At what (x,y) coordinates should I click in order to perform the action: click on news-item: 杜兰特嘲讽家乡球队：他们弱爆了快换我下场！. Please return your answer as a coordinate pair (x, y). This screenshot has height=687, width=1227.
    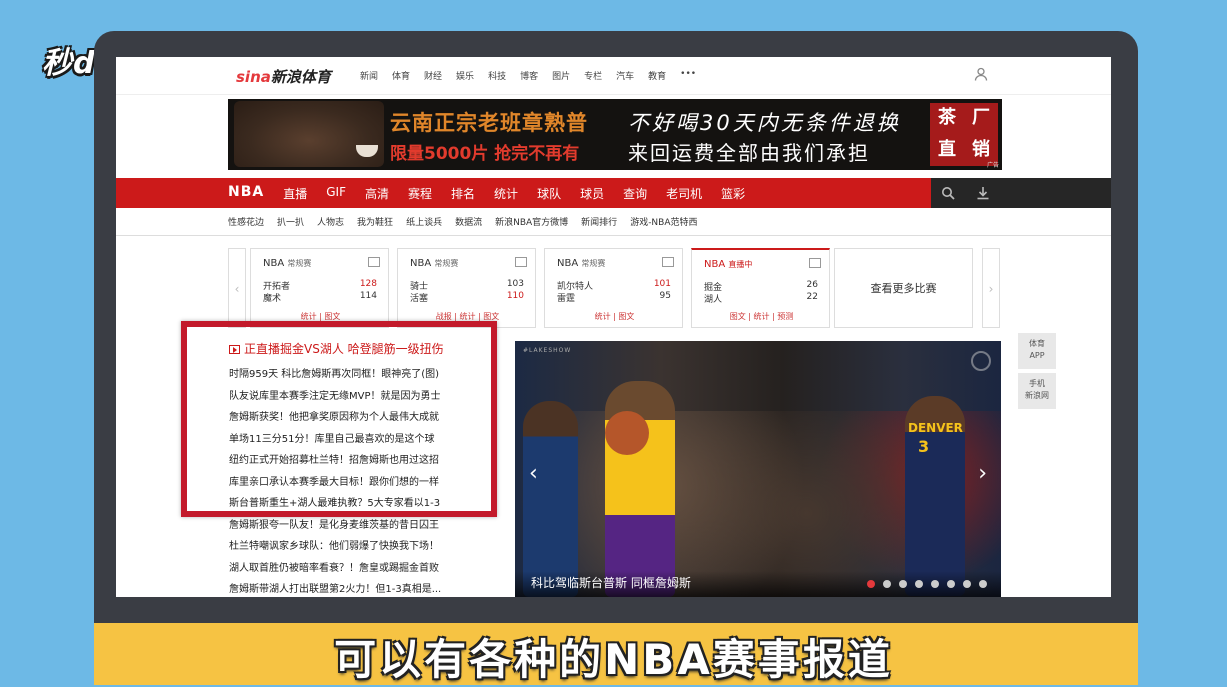
    Looking at the image, I should click on (335, 547).